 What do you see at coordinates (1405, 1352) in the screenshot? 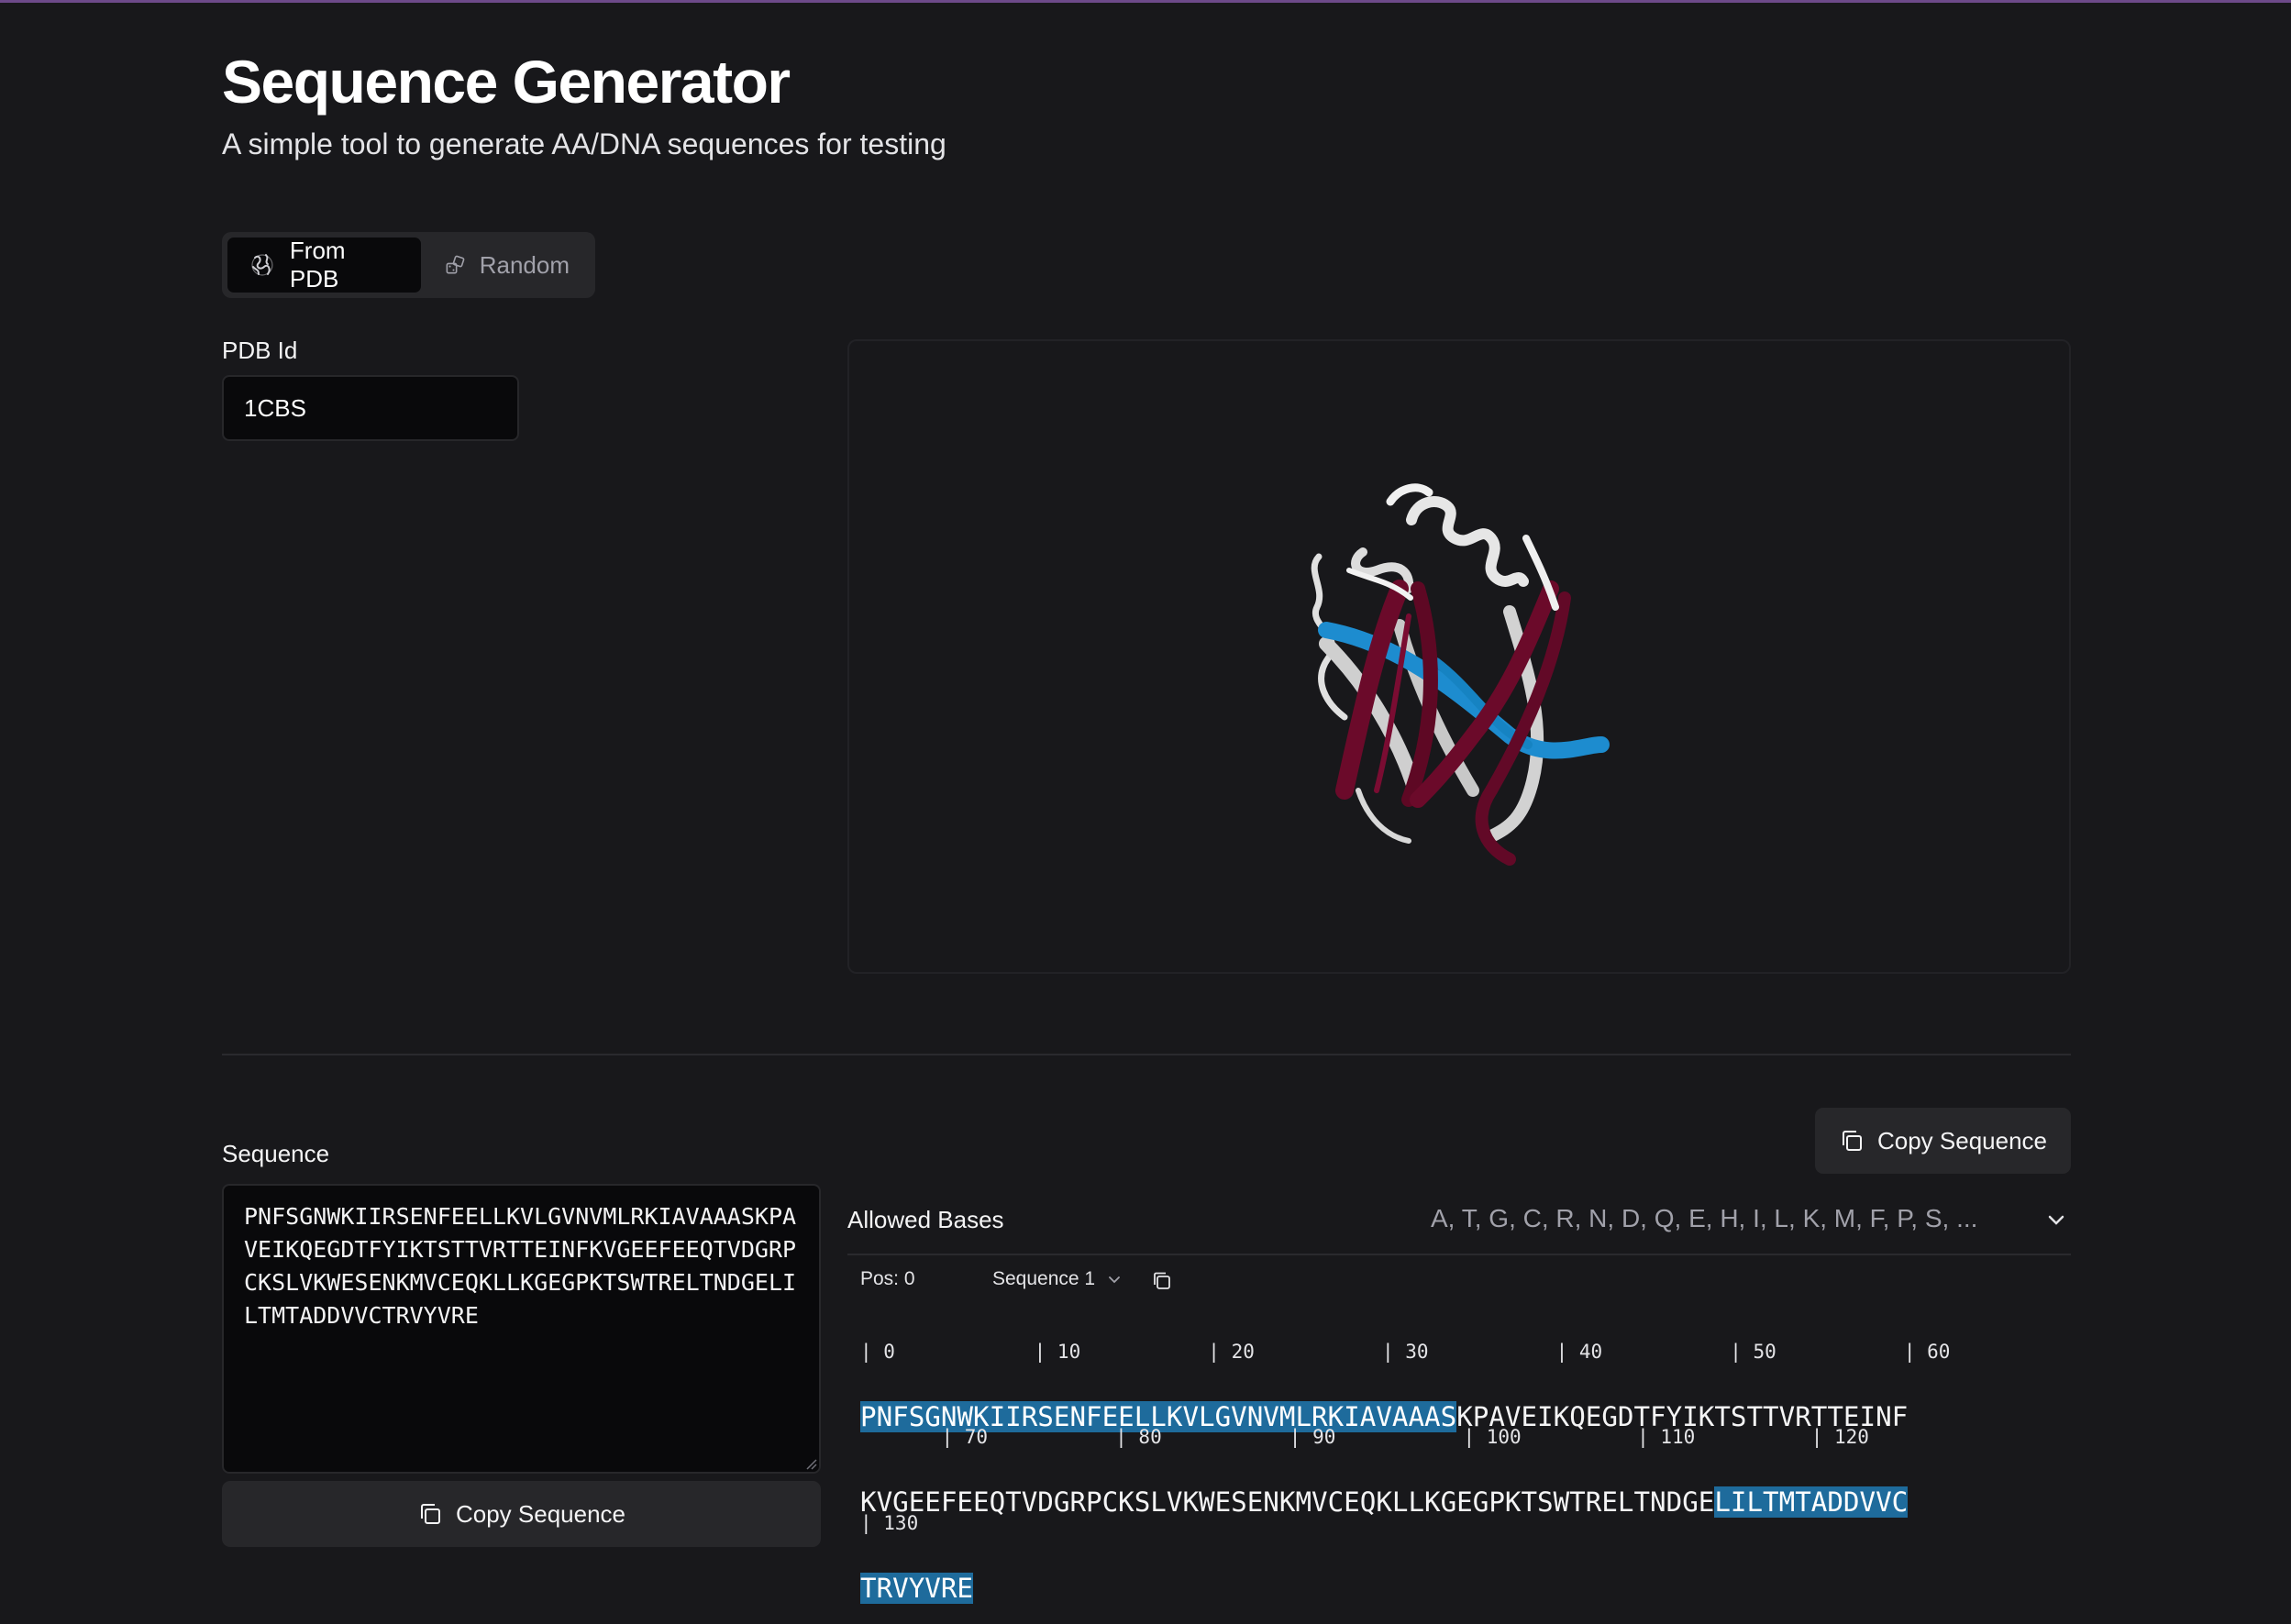
I see `ruler-line-1: | 0 | 10 | 20 | 30 | 40 | 50 | 60` at bounding box center [1405, 1352].